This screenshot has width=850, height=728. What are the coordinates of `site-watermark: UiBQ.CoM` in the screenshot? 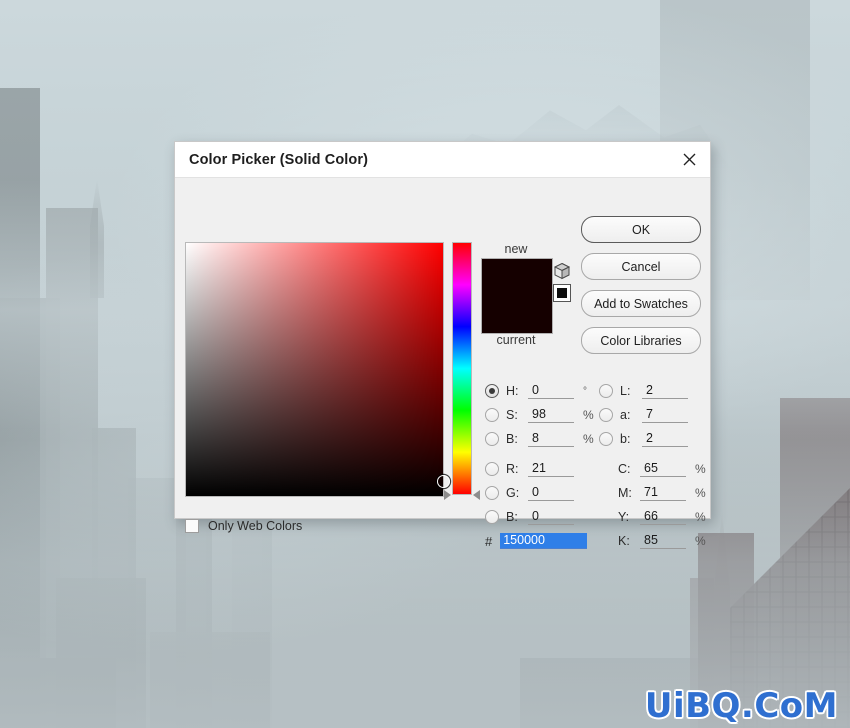 It's located at (741, 706).